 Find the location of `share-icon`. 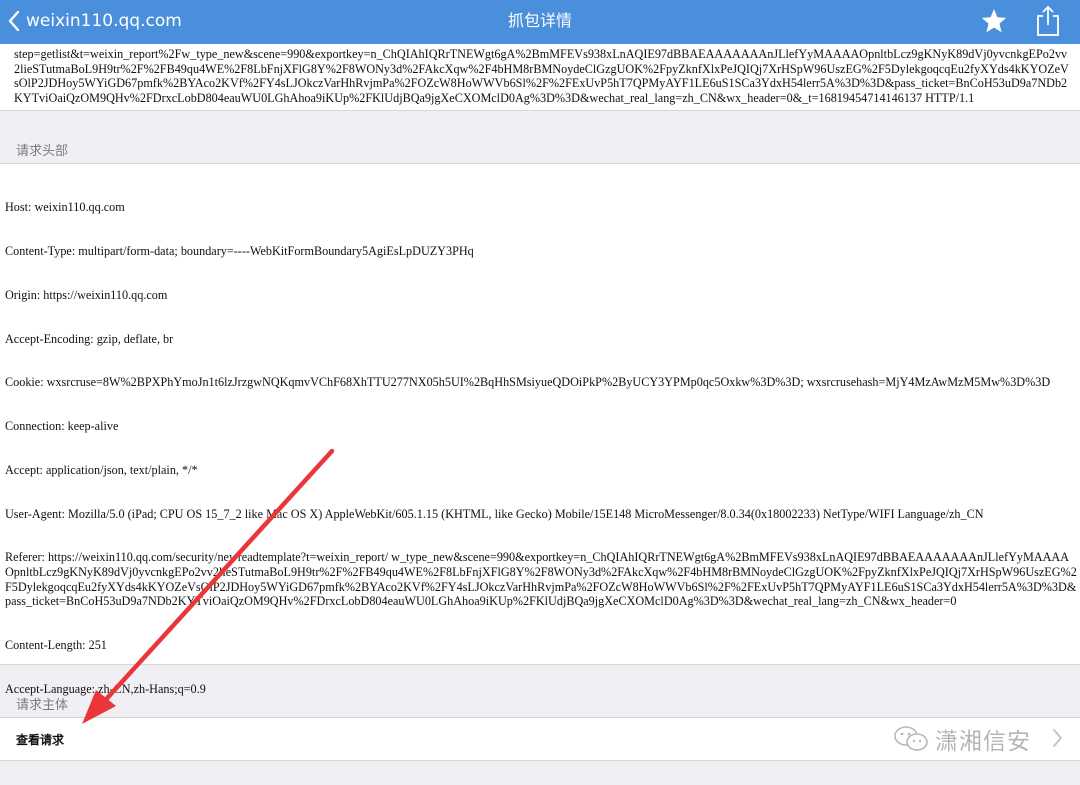

share-icon is located at coordinates (1048, 21).